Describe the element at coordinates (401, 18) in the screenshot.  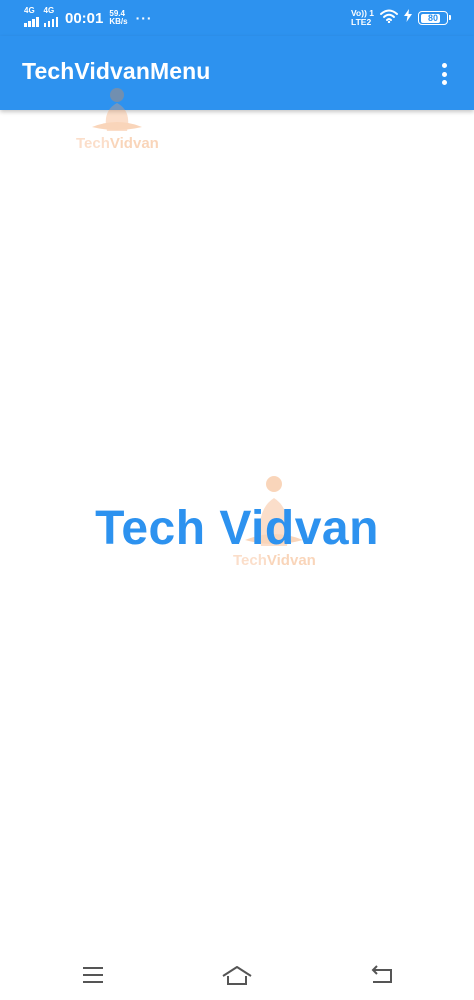
I see `status-bar-right: Vo)) 1 LTE2 80` at that location.